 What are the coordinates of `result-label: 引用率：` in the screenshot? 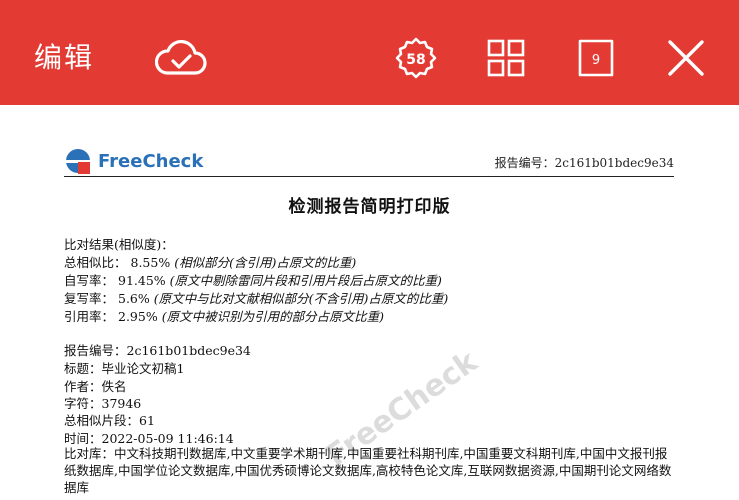 It's located at (89, 316).